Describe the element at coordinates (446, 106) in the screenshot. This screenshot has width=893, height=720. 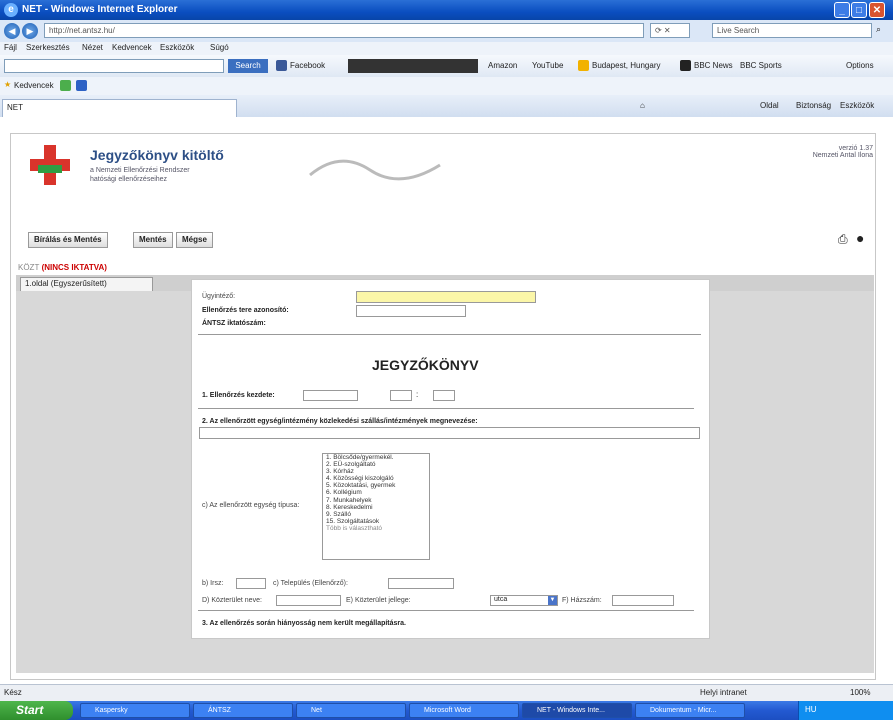
I see `browser-tab-row: NET ⌂ Oldal Biztonság Eszközök` at that location.